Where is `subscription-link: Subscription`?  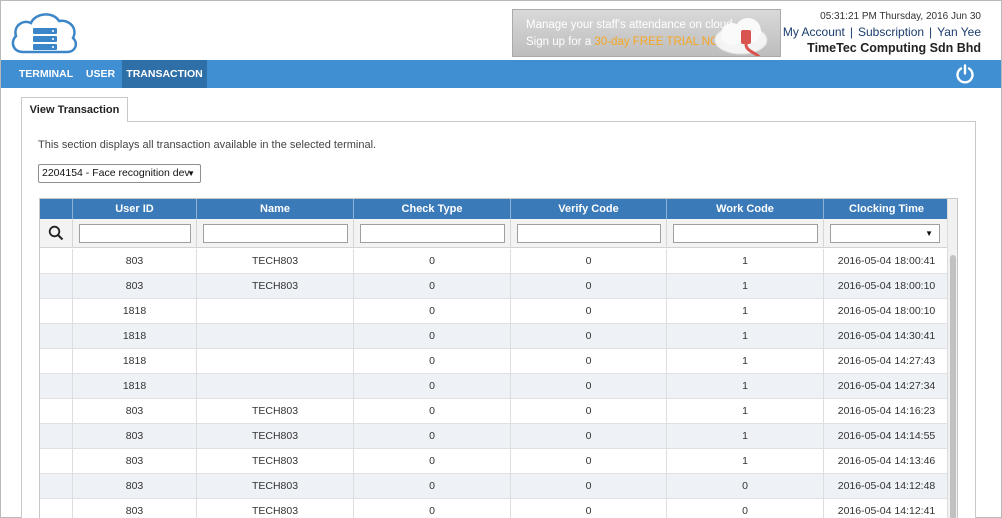 subscription-link: Subscription is located at coordinates (891, 32).